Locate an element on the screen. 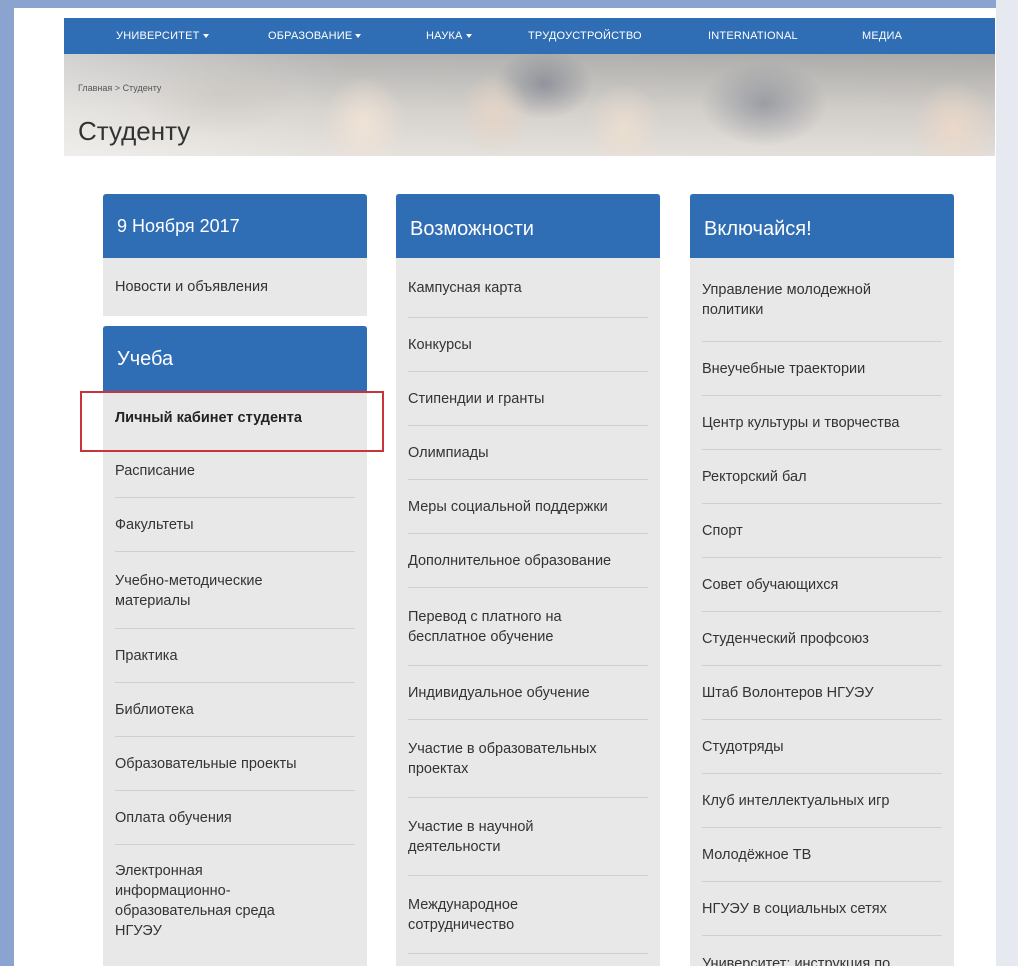 This screenshot has height=966, width=1018. list-item-study-materials: Учебно-методические материалы is located at coordinates (235, 590).